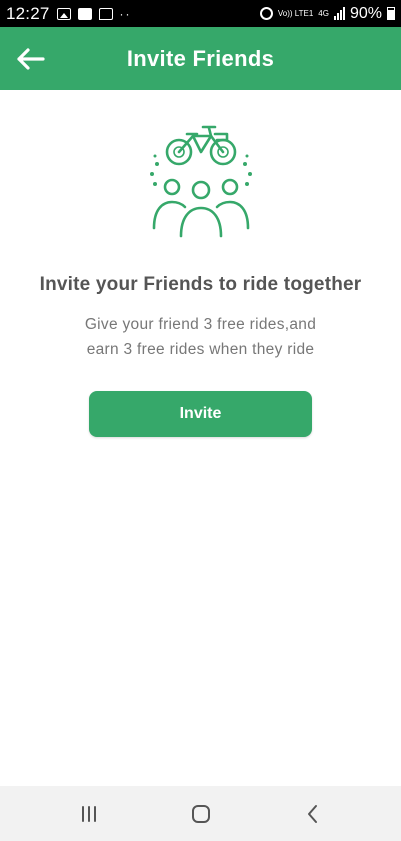 This screenshot has width=401, height=841. Describe the element at coordinates (391, 13) in the screenshot. I see `battery-icon` at that location.